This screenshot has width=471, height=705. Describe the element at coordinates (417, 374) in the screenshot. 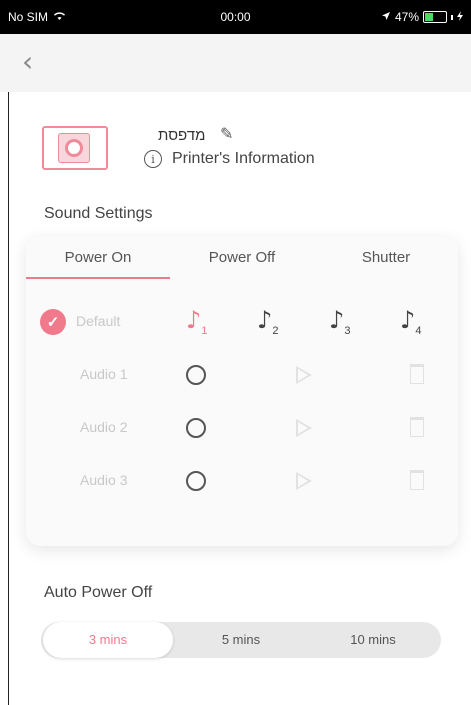

I see `audio-1-trash-icon` at that location.